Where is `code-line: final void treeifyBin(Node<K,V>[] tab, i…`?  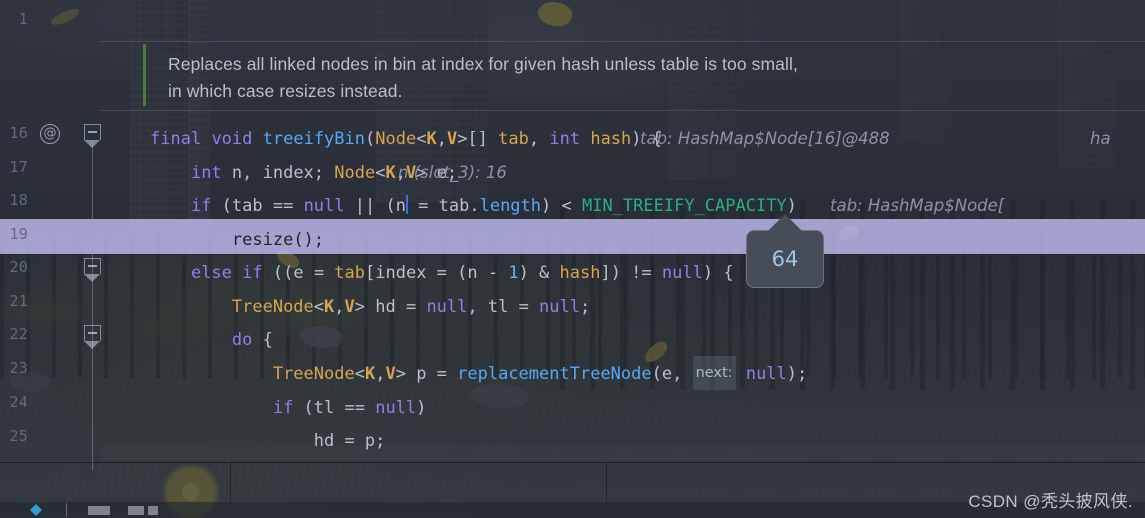
code-line: final void treeifyBin(Node<K,V>[] tab, i… is located at coordinates (622, 136).